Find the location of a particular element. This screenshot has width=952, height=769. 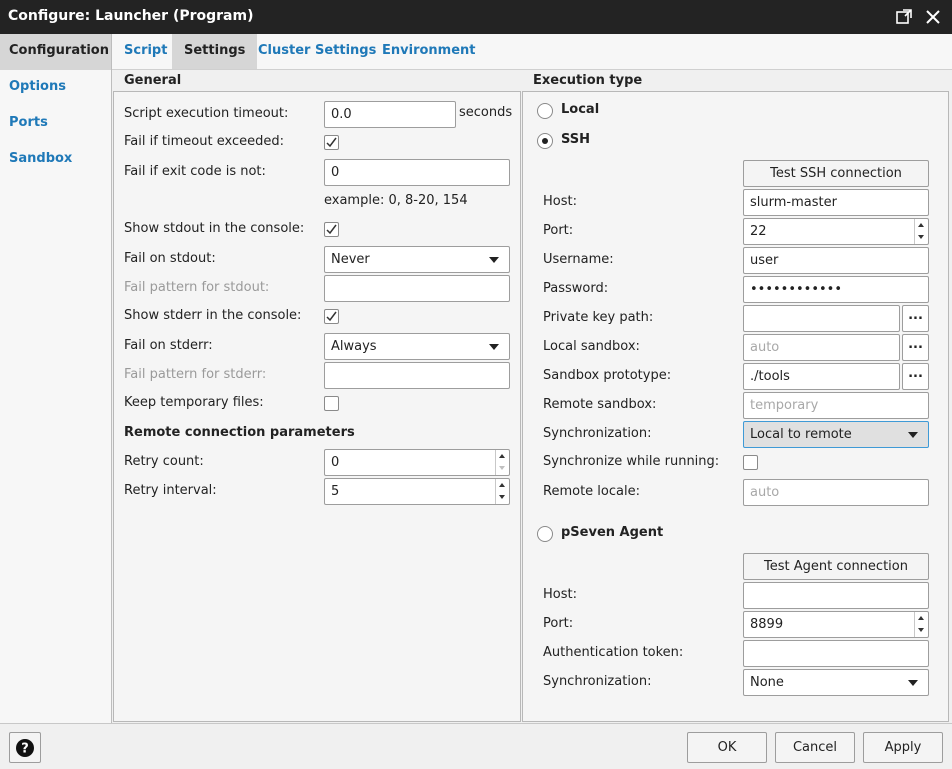

sidebar-item-configuration: Configuration is located at coordinates (55, 52).